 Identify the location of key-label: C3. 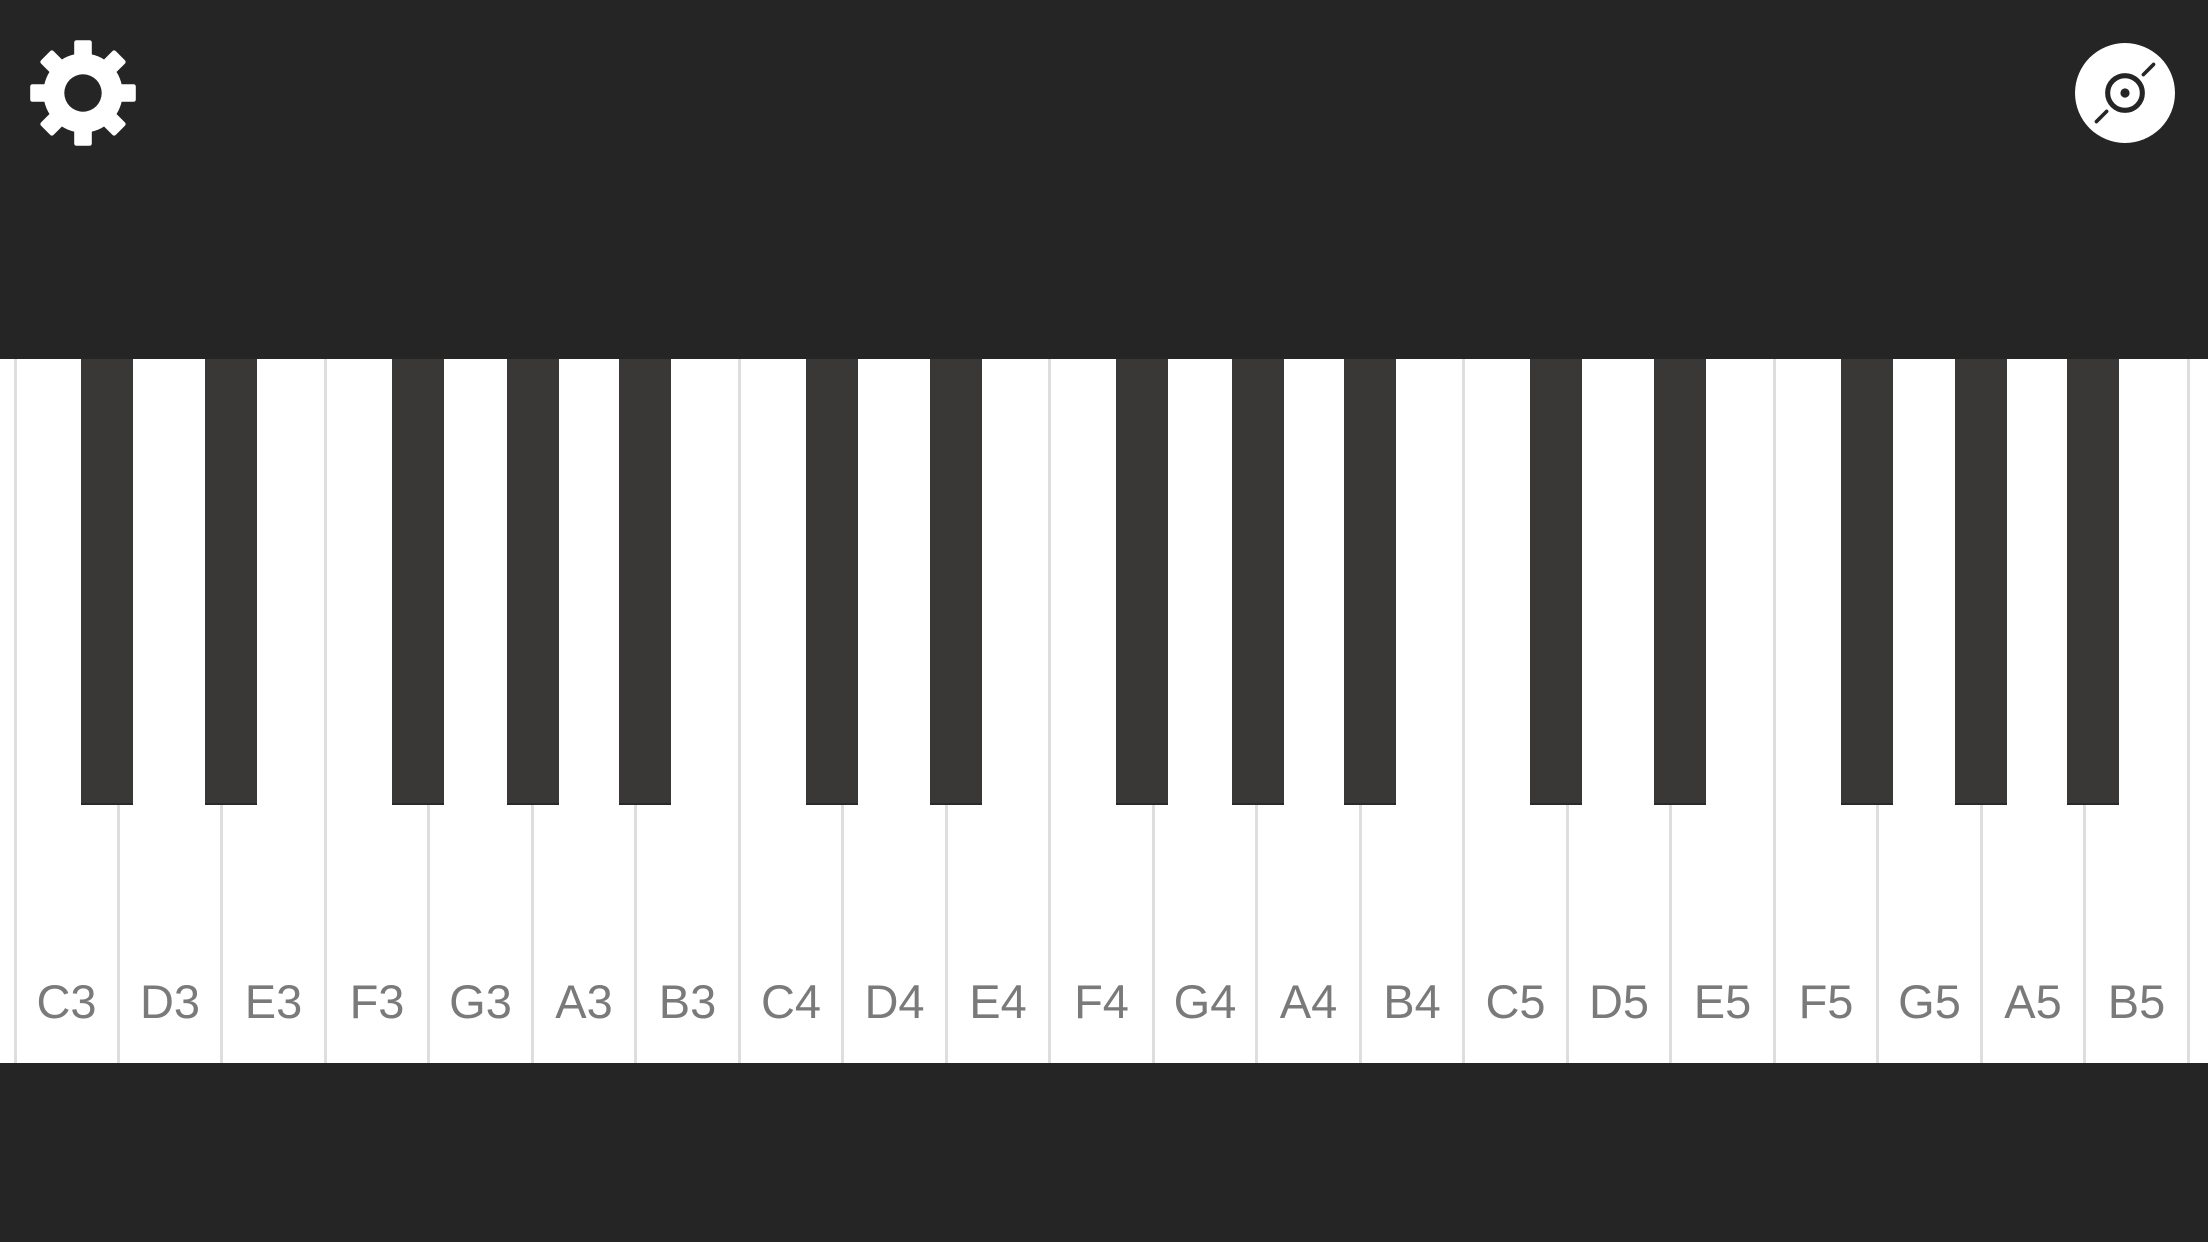
(66, 1001).